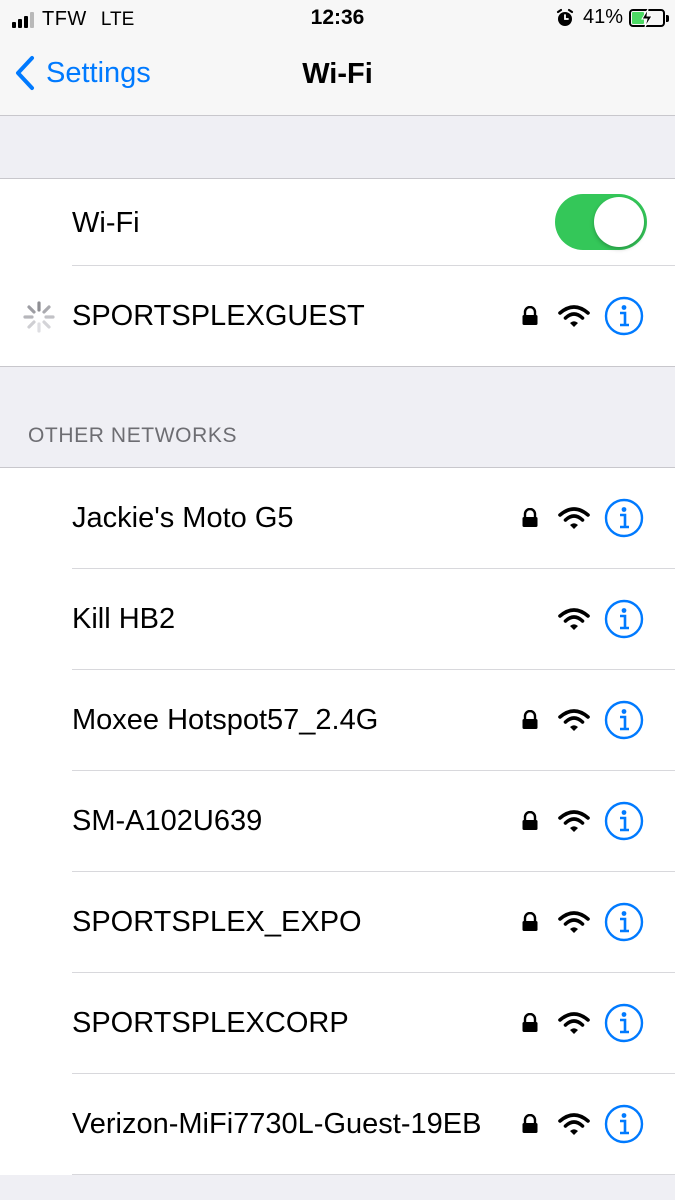 Image resolution: width=675 pixels, height=1200 pixels. I want to click on network-name: Verizon-MiFi7730L-Guest-19EB, so click(277, 1124).